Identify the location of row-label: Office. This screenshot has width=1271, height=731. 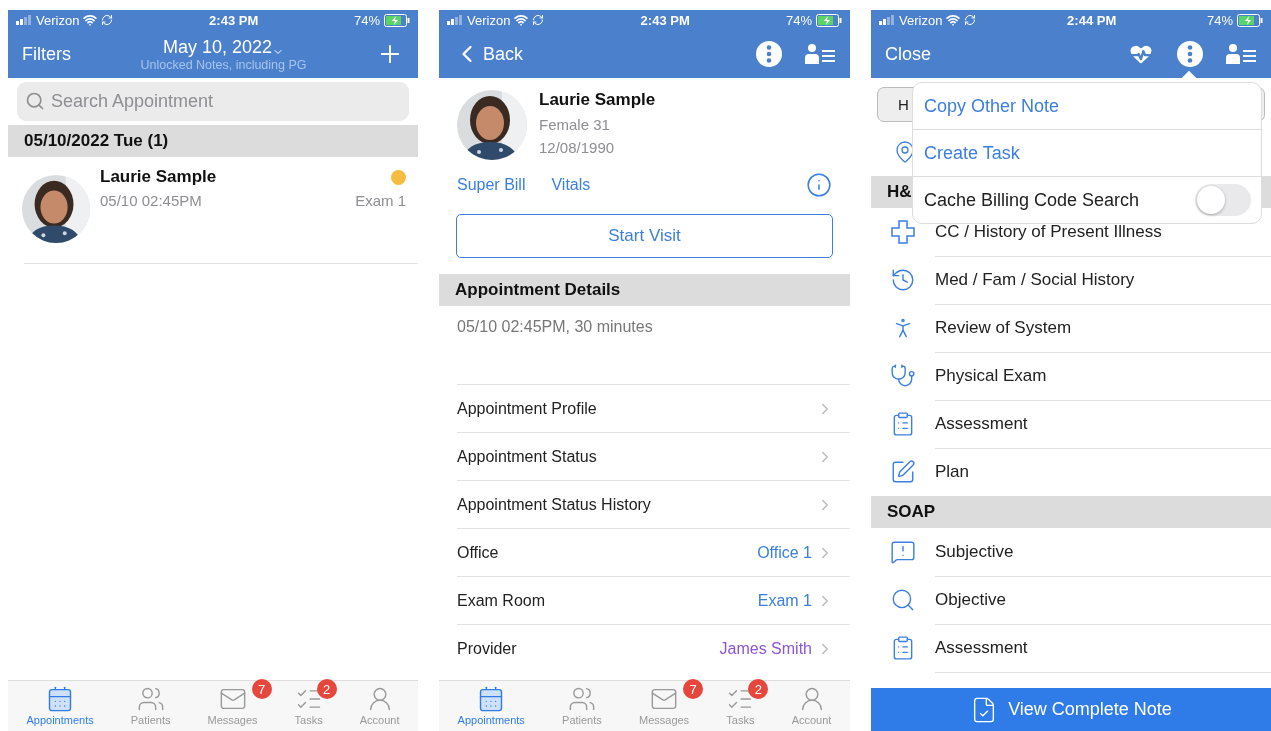
(478, 552).